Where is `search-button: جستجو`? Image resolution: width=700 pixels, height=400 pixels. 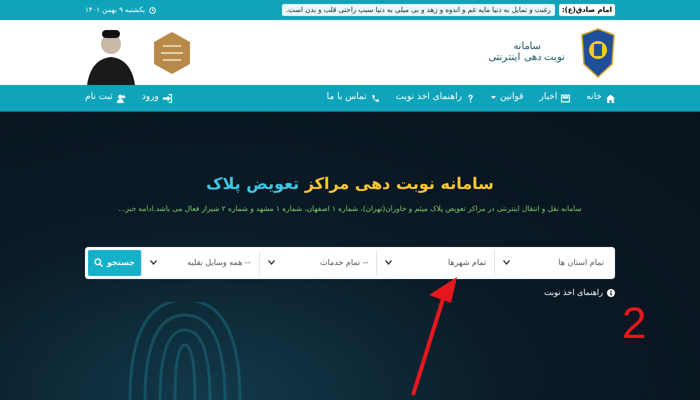
search-button: جستجو is located at coordinates (114, 263).